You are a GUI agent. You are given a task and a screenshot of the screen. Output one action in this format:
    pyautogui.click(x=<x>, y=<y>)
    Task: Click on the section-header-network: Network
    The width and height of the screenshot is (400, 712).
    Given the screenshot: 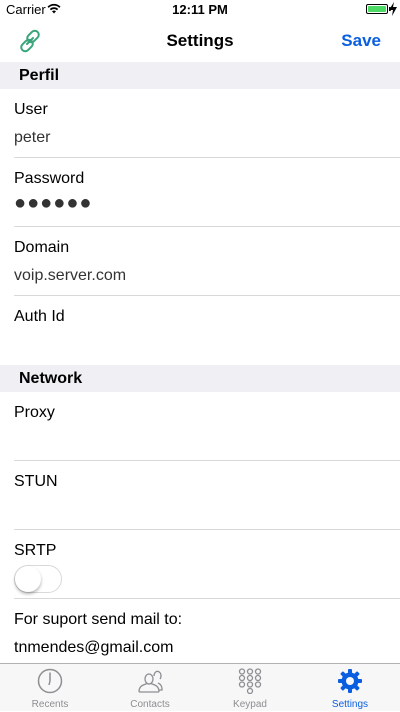 What is the action you would take?
    pyautogui.click(x=200, y=378)
    